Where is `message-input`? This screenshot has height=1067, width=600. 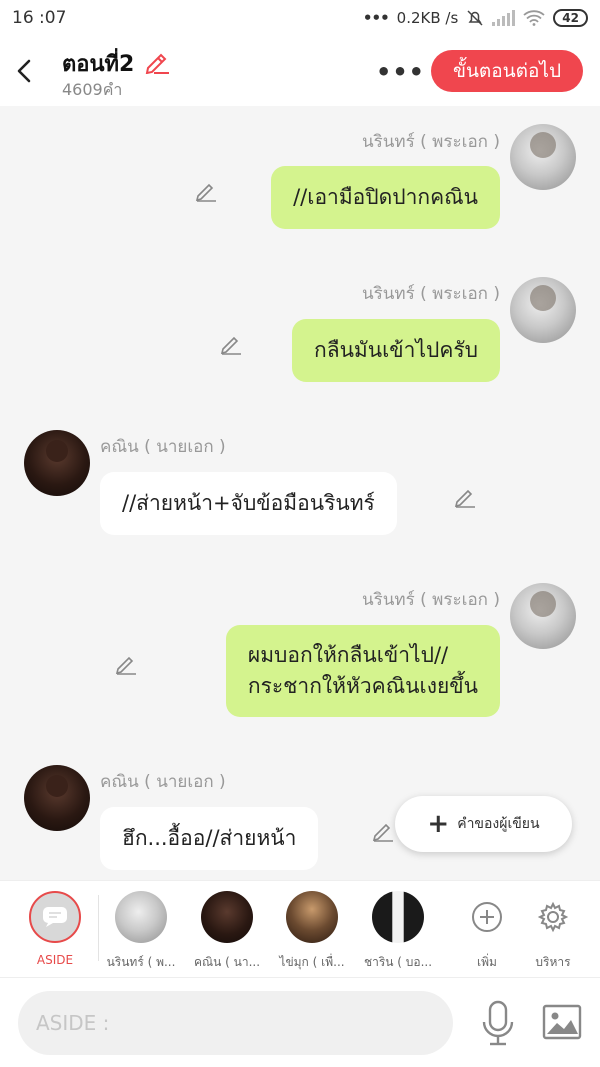
message-input is located at coordinates (235, 1023).